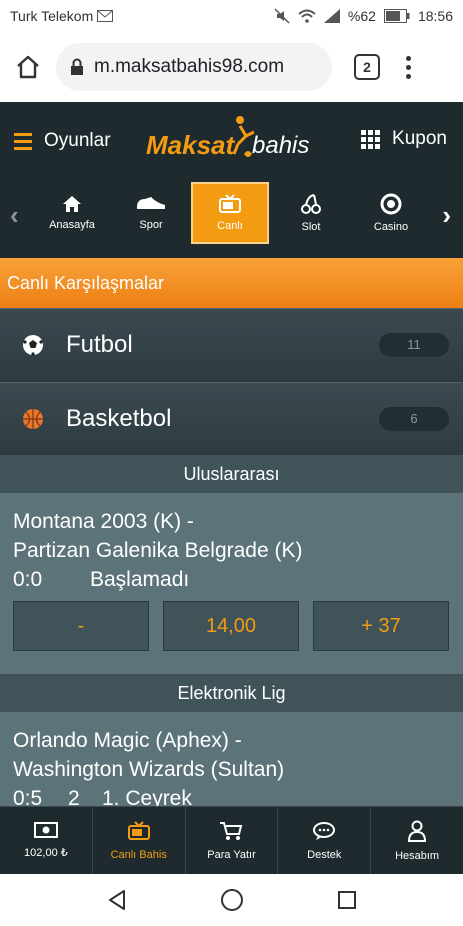 The width and height of the screenshot is (463, 926). What do you see at coordinates (391, 227) in the screenshot?
I see `nav-label: Casino` at bounding box center [391, 227].